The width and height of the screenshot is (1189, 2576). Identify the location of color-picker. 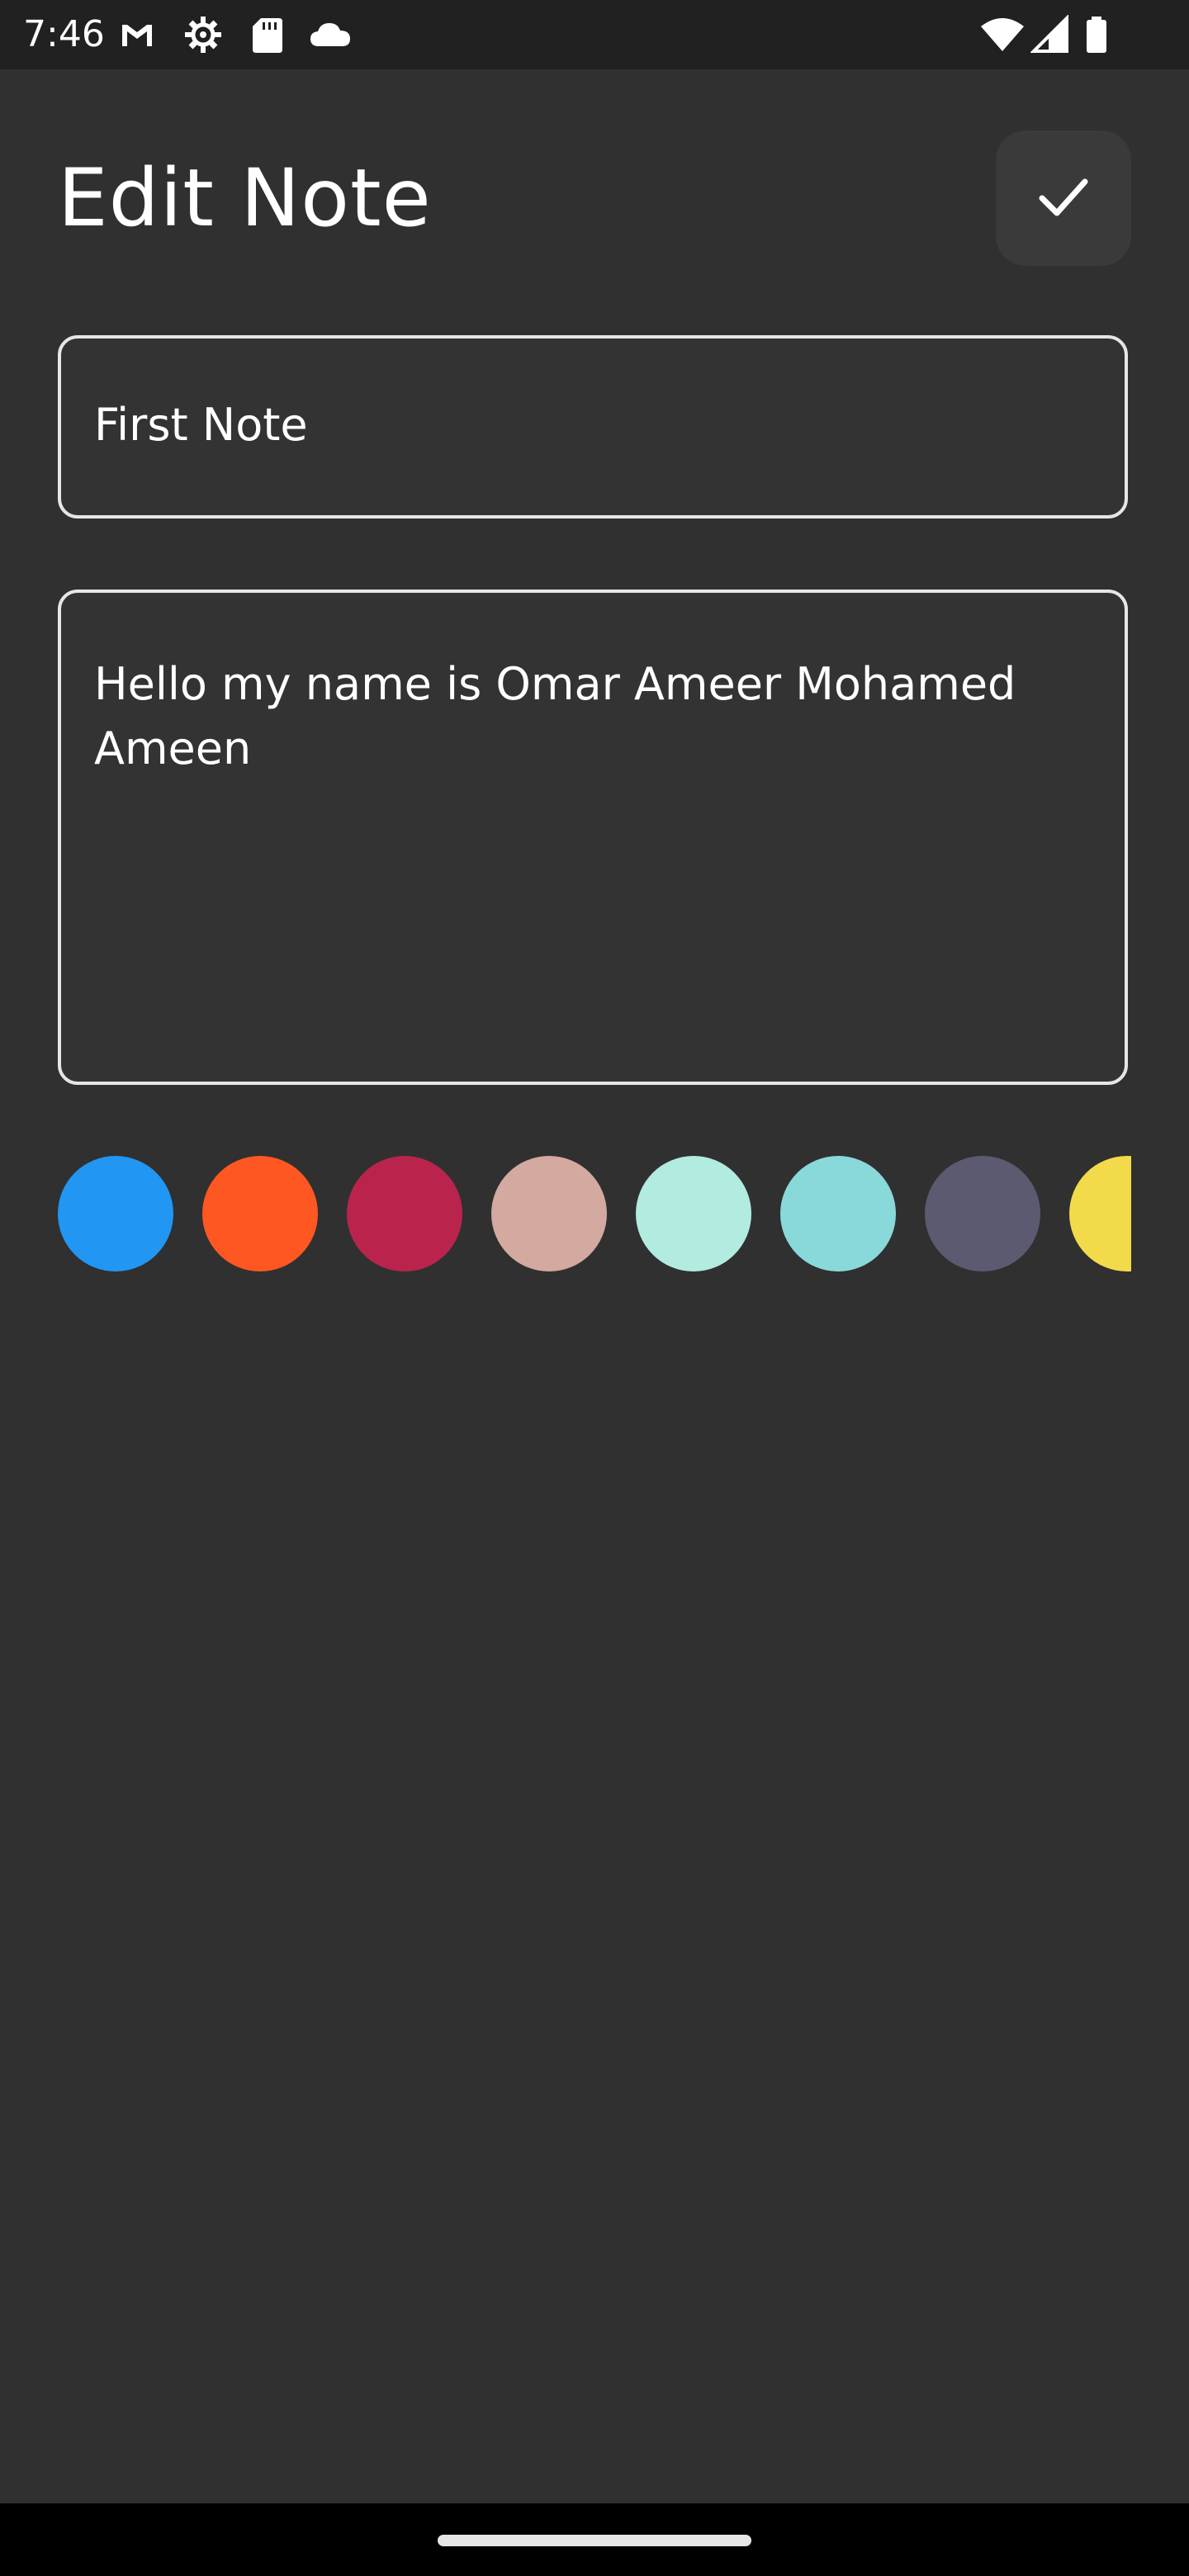
(594, 1213).